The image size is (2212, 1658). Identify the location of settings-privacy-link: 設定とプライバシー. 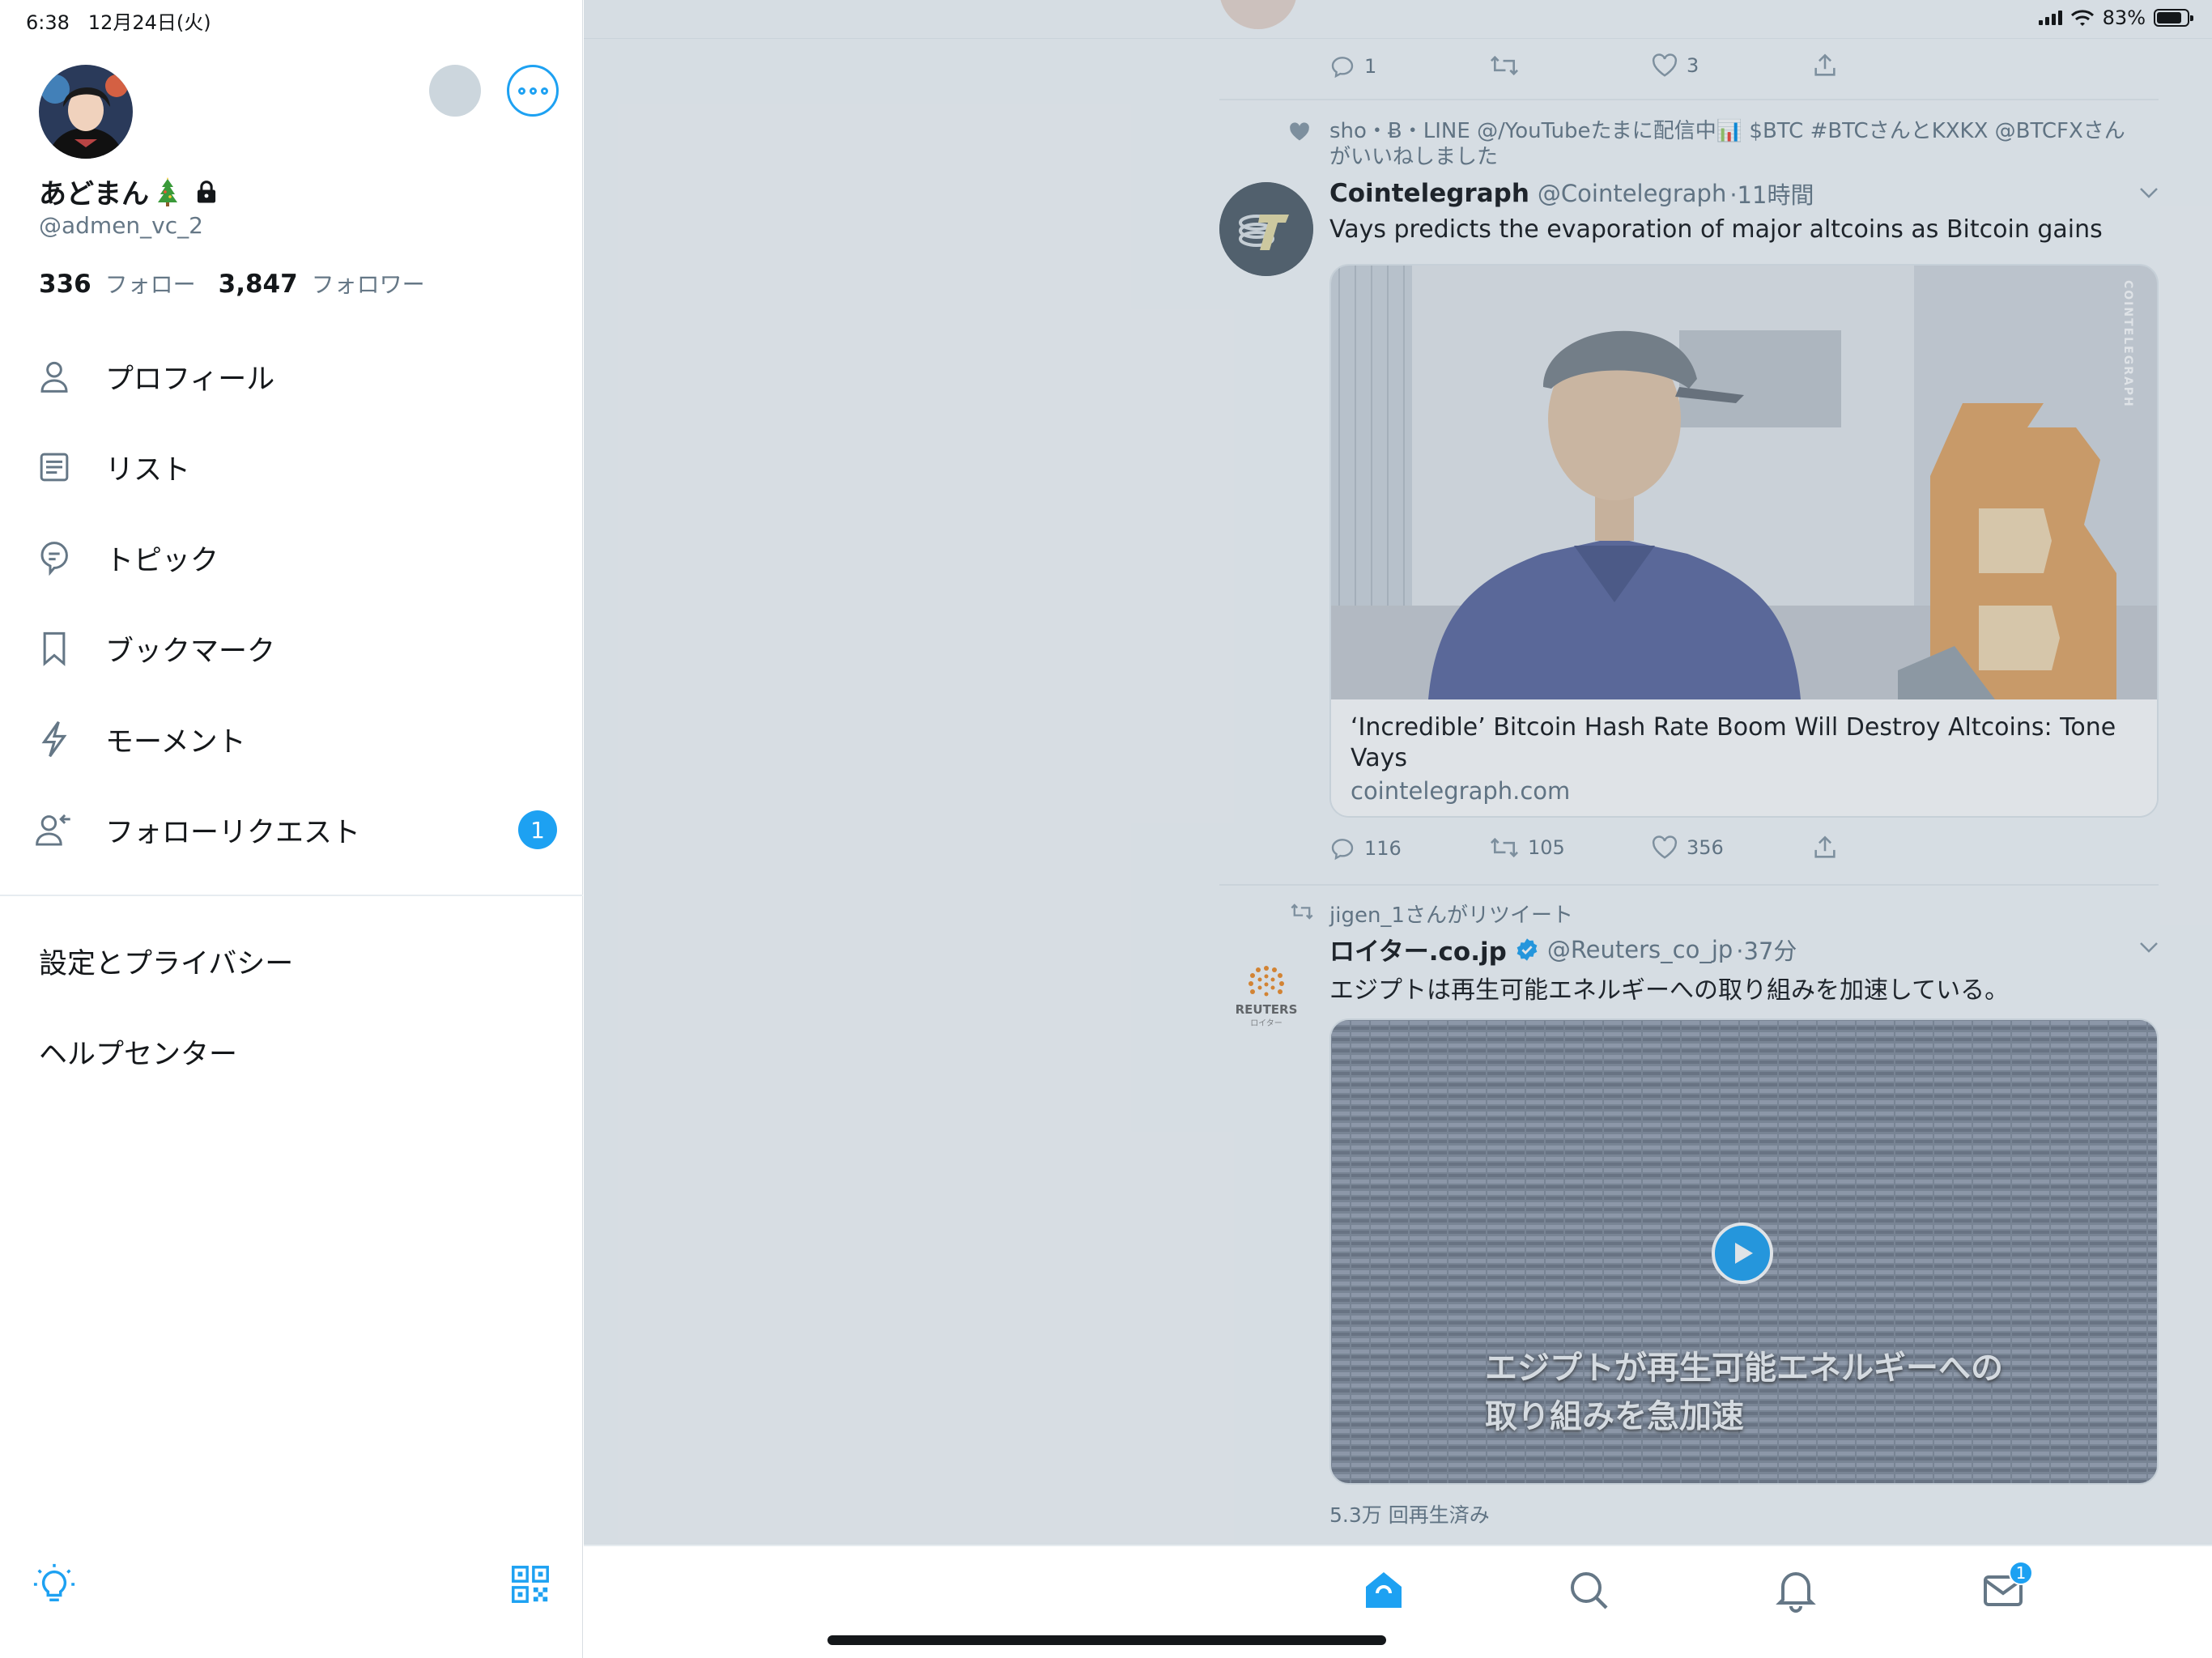
(166, 961).